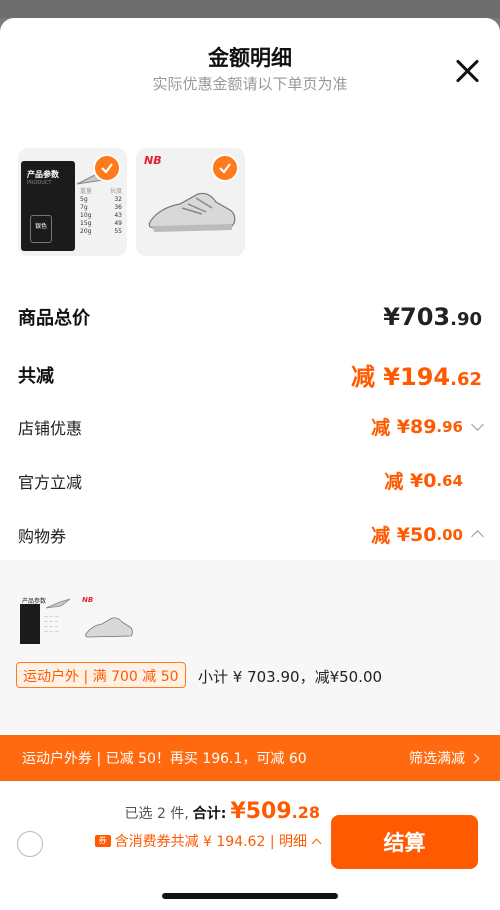  What do you see at coordinates (430, 480) in the screenshot?
I see `amount-int: 0` at bounding box center [430, 480].